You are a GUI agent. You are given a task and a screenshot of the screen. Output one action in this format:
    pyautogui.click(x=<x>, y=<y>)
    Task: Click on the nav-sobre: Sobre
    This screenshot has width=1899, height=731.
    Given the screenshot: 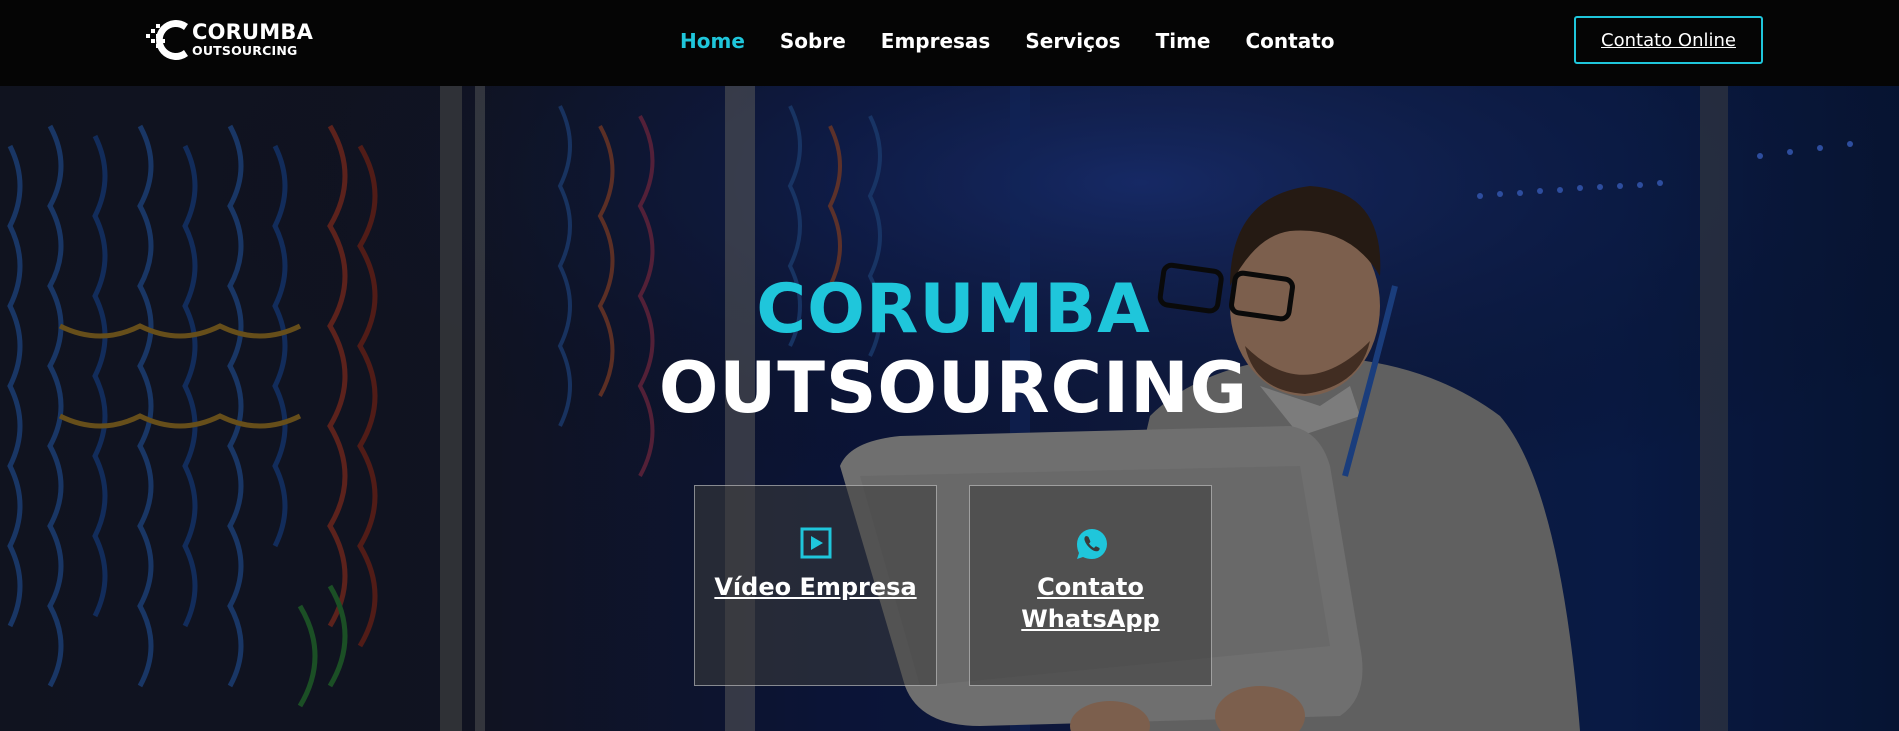 What is the action you would take?
    pyautogui.click(x=813, y=41)
    